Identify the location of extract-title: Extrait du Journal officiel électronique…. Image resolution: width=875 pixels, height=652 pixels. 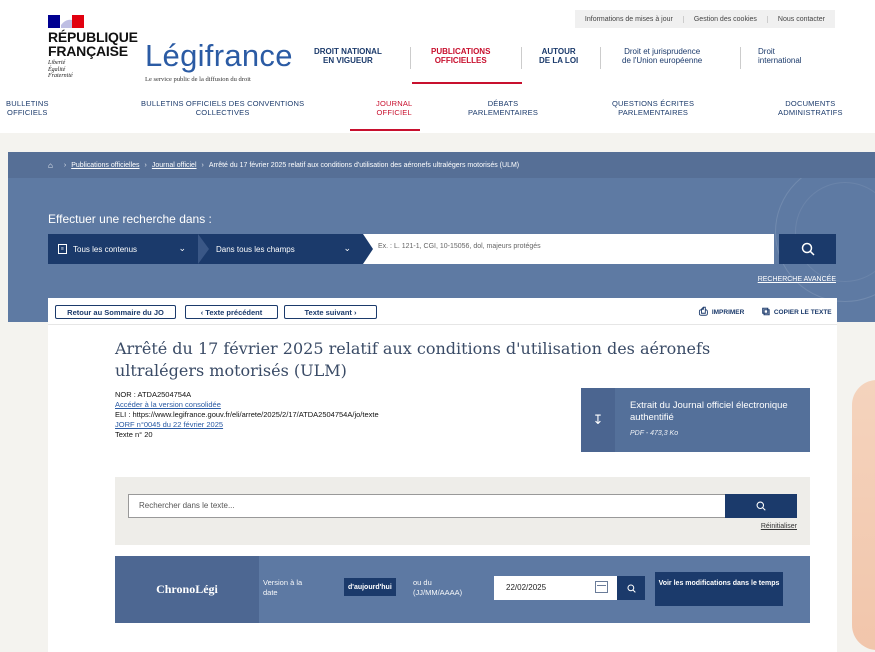
(709, 411).